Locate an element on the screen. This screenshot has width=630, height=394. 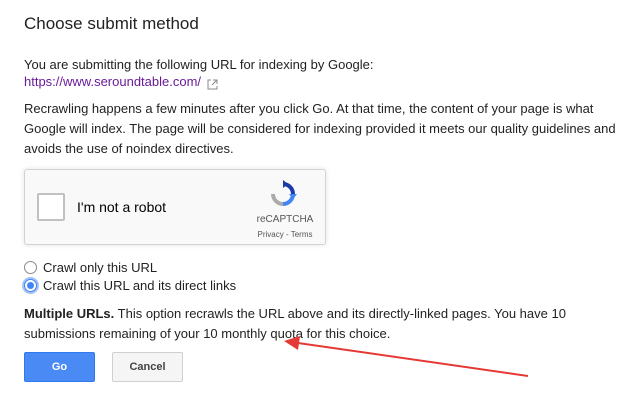
radio-button-checked is located at coordinates (30, 285).